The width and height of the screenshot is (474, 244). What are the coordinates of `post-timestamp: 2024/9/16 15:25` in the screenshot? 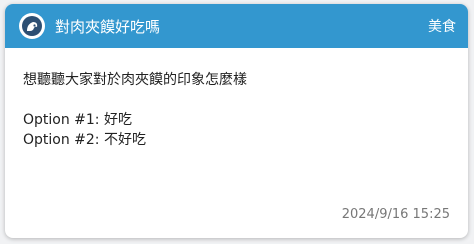 It's located at (395, 214).